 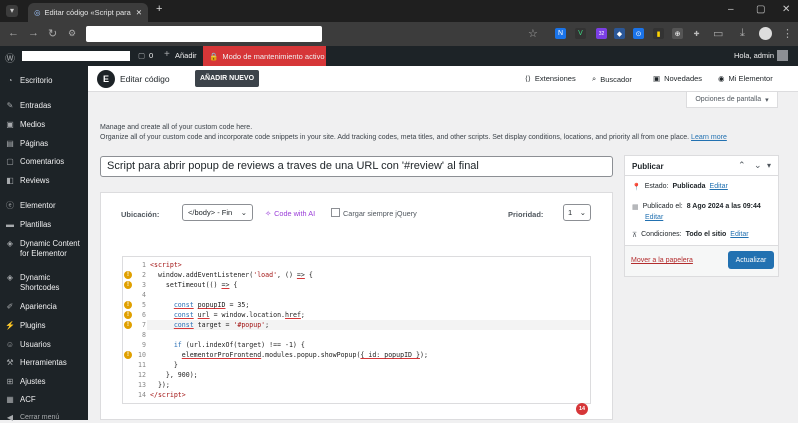 What do you see at coordinates (33, 33) in the screenshot?
I see `forward-icon: →` at bounding box center [33, 33].